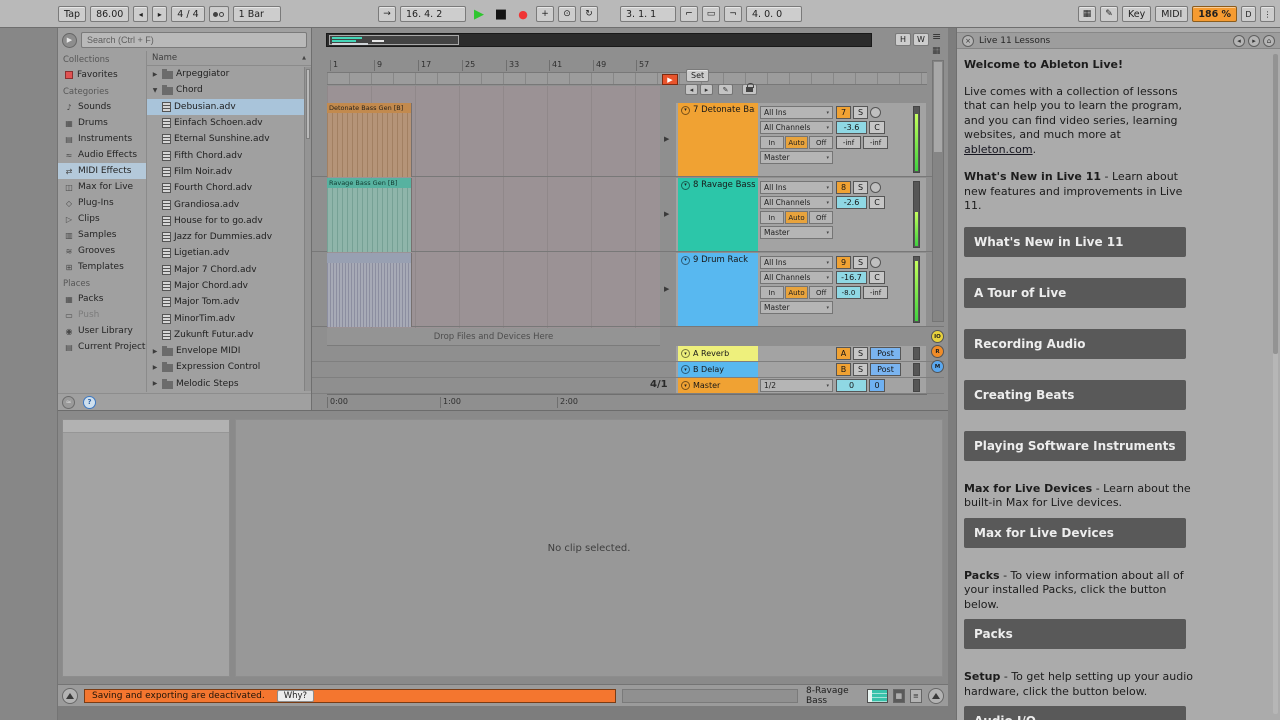 The image size is (1280, 720). I want to click on arrangement-overview, so click(599, 40).